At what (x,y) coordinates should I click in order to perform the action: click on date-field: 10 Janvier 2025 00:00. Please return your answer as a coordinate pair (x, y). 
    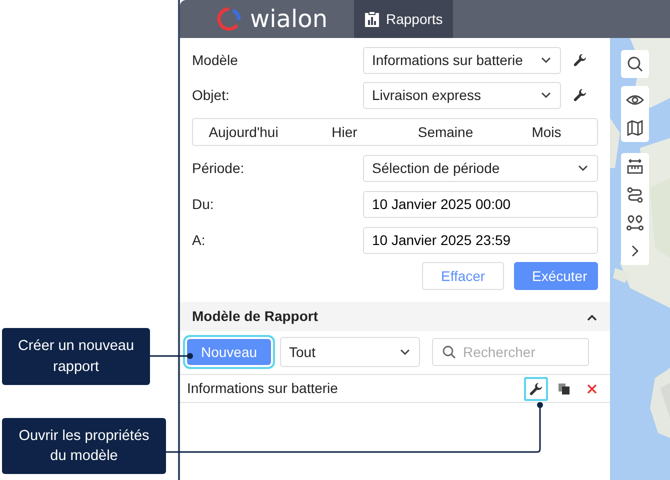
    Looking at the image, I should click on (480, 204).